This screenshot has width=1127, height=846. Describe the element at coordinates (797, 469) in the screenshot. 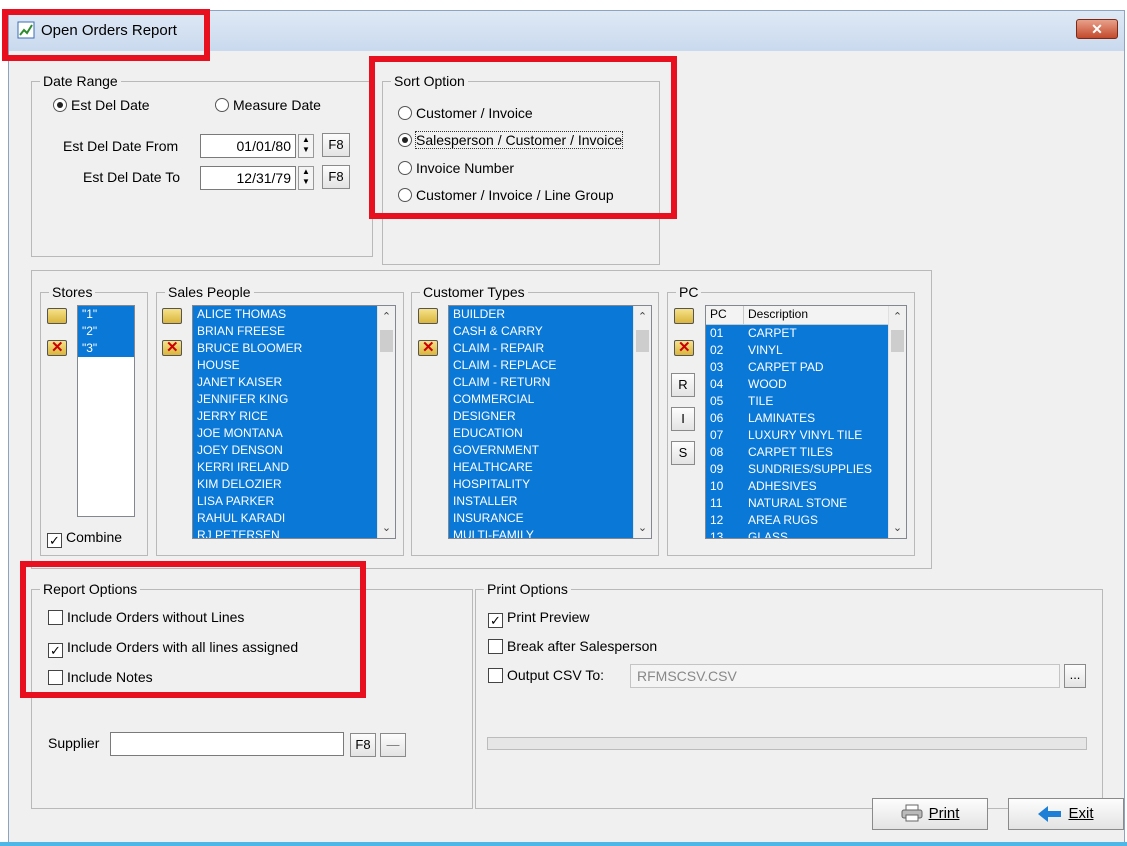

I see `pc-row: 09 SUNDRIES/SUPPLIES` at that location.